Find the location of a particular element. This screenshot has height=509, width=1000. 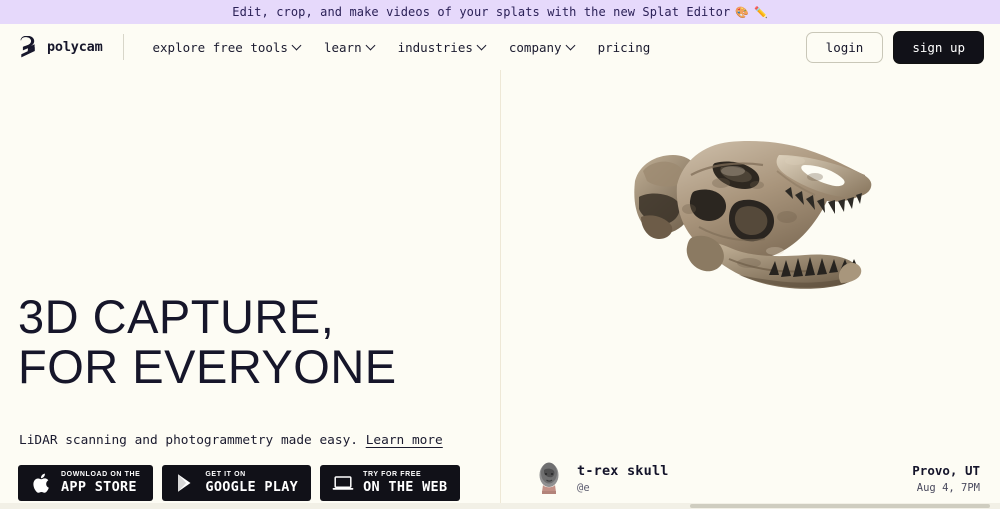

nav-item-explore-free-tools: explore free tools is located at coordinates (227, 47).